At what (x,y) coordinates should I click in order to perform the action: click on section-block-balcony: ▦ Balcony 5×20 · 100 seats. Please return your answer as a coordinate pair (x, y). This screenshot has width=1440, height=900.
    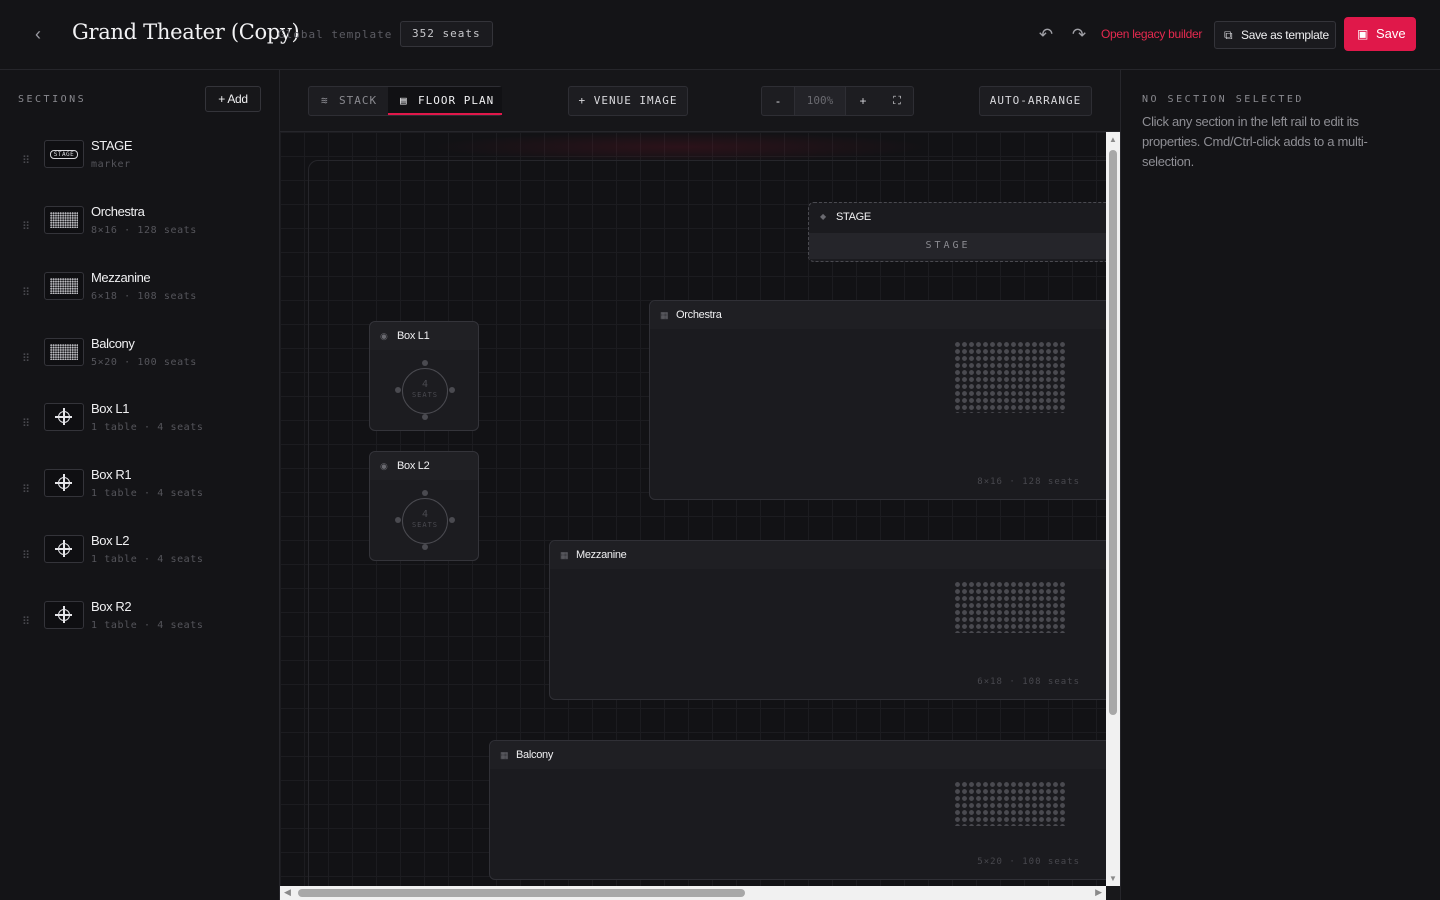
    Looking at the image, I should click on (797, 810).